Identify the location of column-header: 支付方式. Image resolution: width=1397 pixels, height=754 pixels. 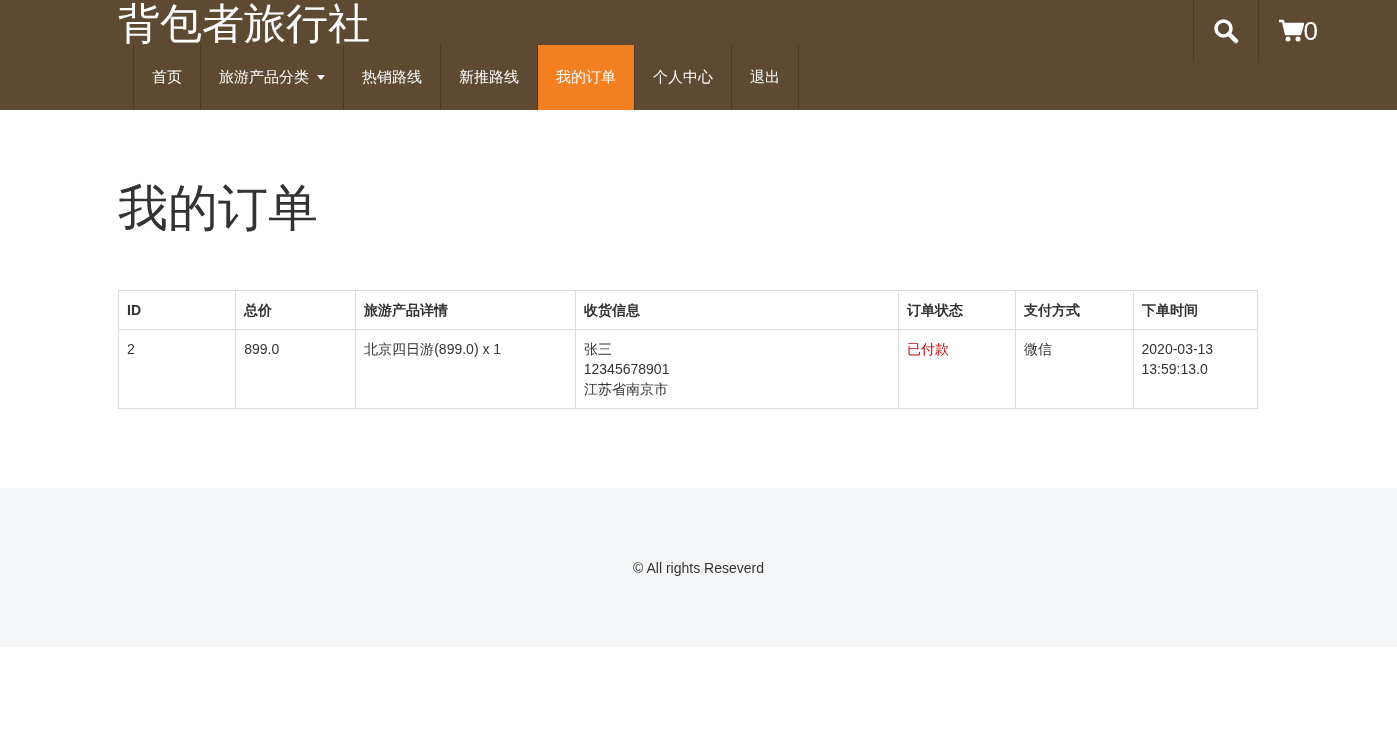
(1074, 310).